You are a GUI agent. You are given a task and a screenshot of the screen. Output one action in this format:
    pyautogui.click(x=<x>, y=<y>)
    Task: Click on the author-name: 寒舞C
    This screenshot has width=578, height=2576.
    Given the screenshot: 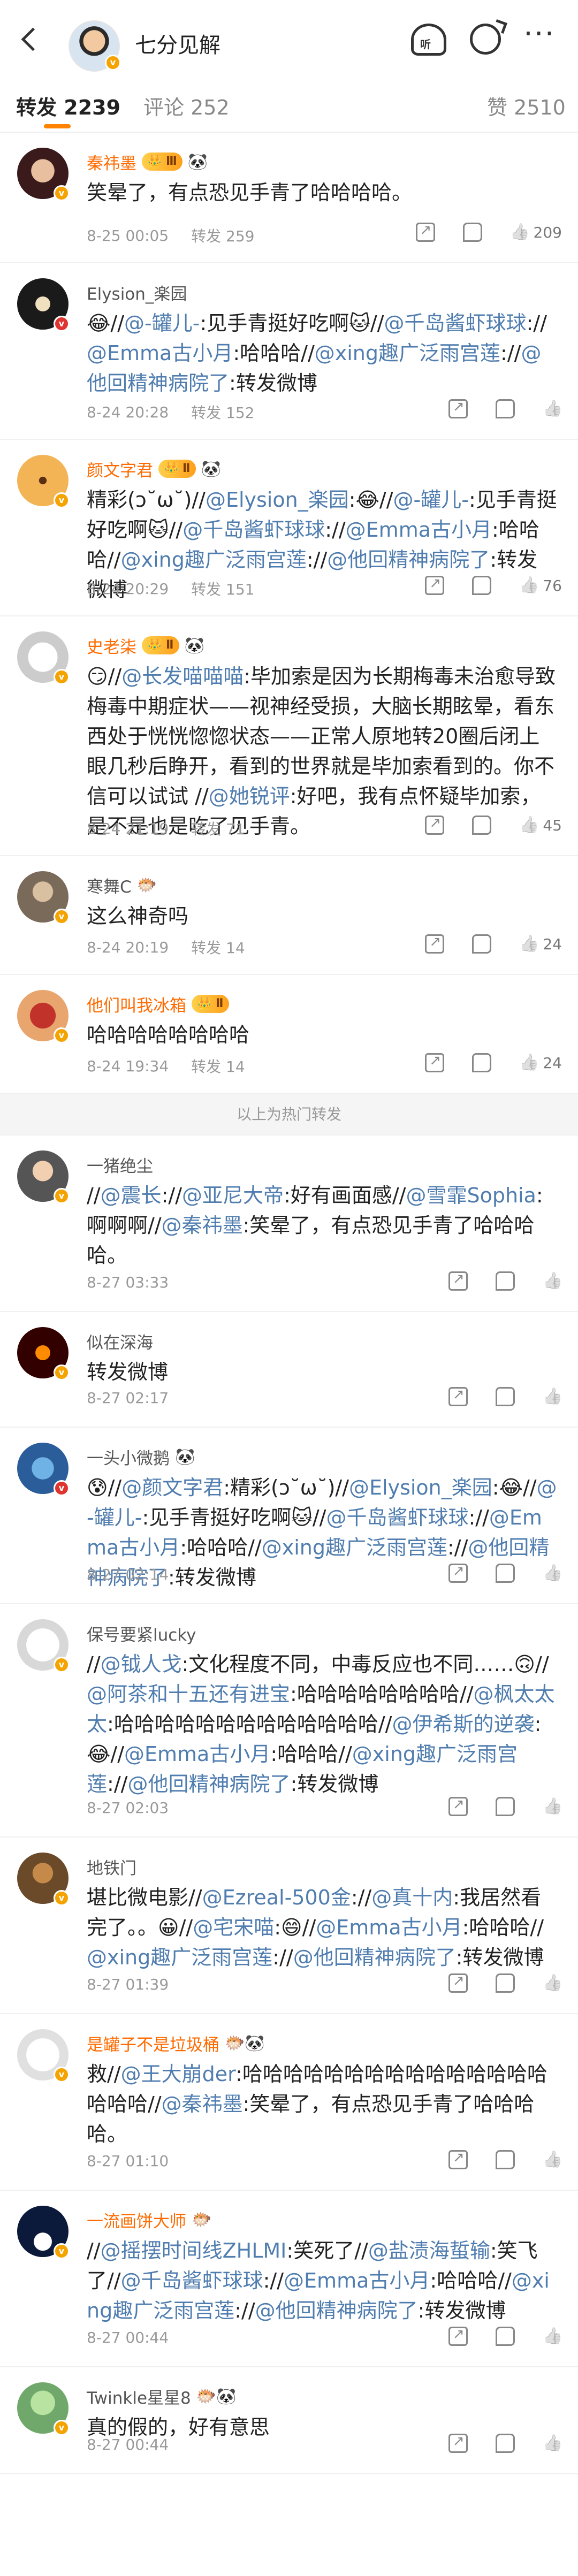 What is the action you would take?
    pyautogui.click(x=109, y=885)
    